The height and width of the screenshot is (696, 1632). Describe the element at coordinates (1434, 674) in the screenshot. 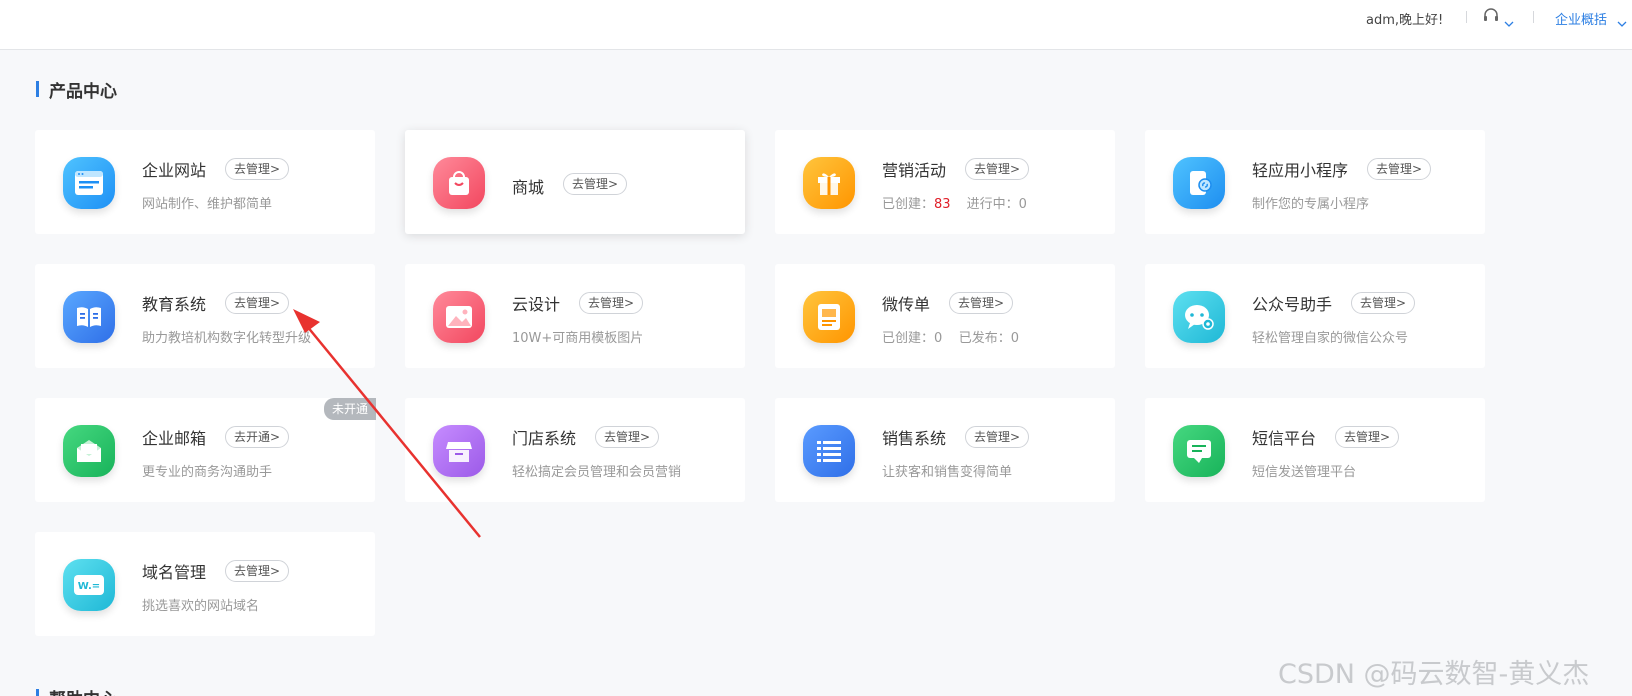

I see `watermark-text: CSDN @码云数智-黄义杰` at that location.